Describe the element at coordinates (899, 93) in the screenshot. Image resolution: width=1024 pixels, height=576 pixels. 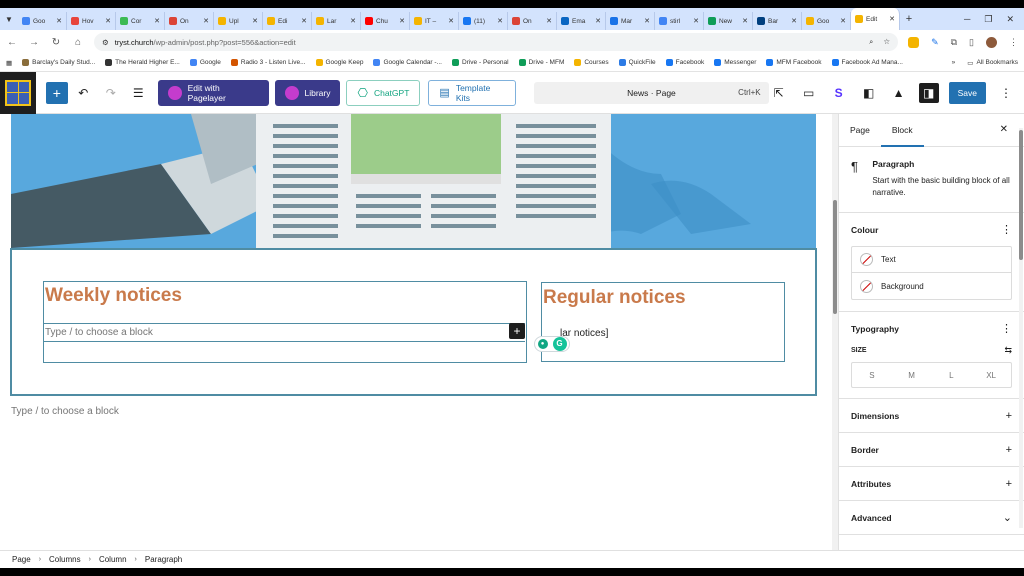
I see `astra-icon: ▲` at that location.